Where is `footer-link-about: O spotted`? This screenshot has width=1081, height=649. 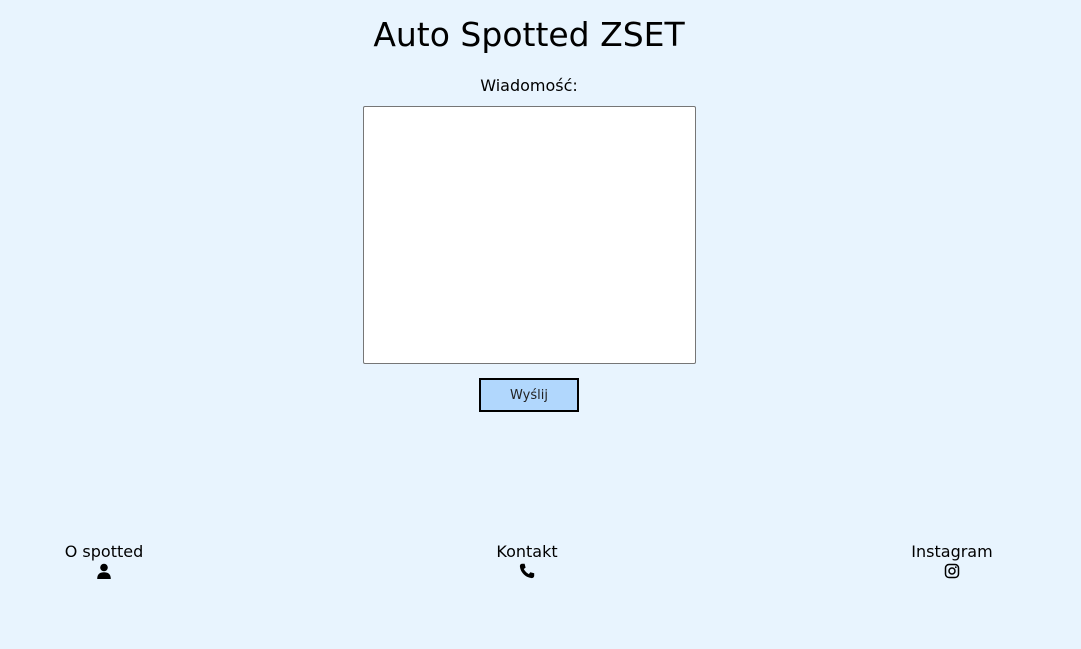
footer-link-about: O spotted is located at coordinates (104, 560).